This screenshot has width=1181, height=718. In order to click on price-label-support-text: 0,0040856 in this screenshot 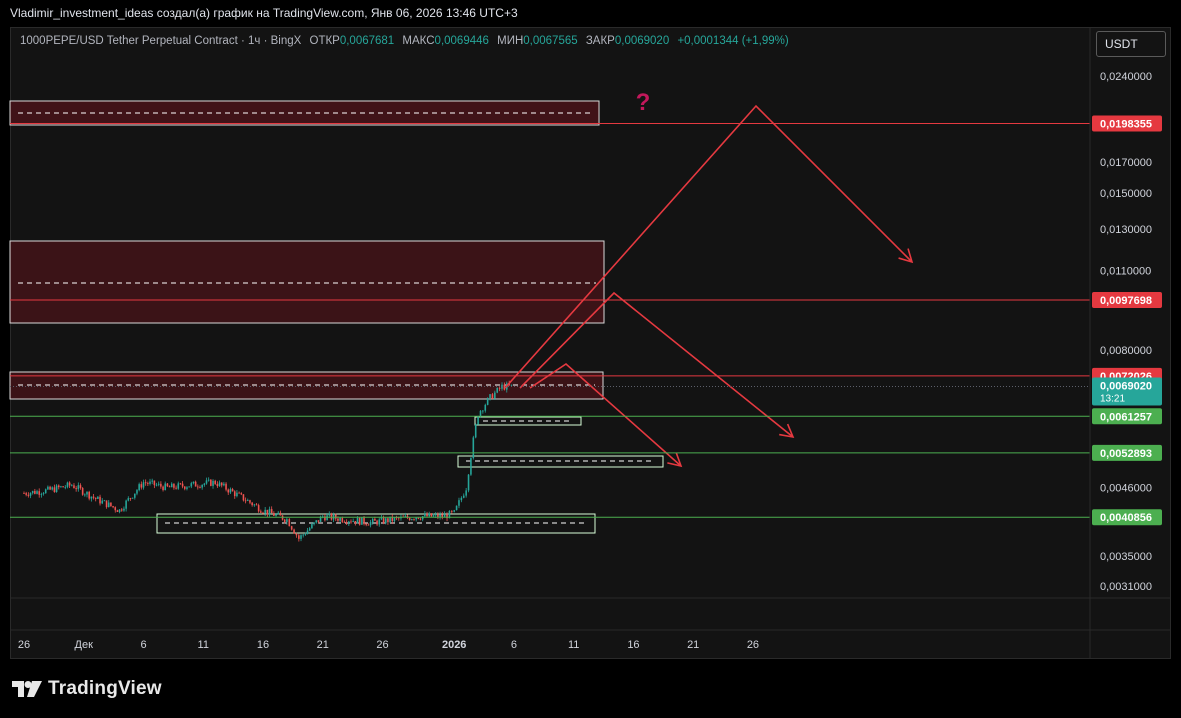, I will do `click(1126, 518)`.